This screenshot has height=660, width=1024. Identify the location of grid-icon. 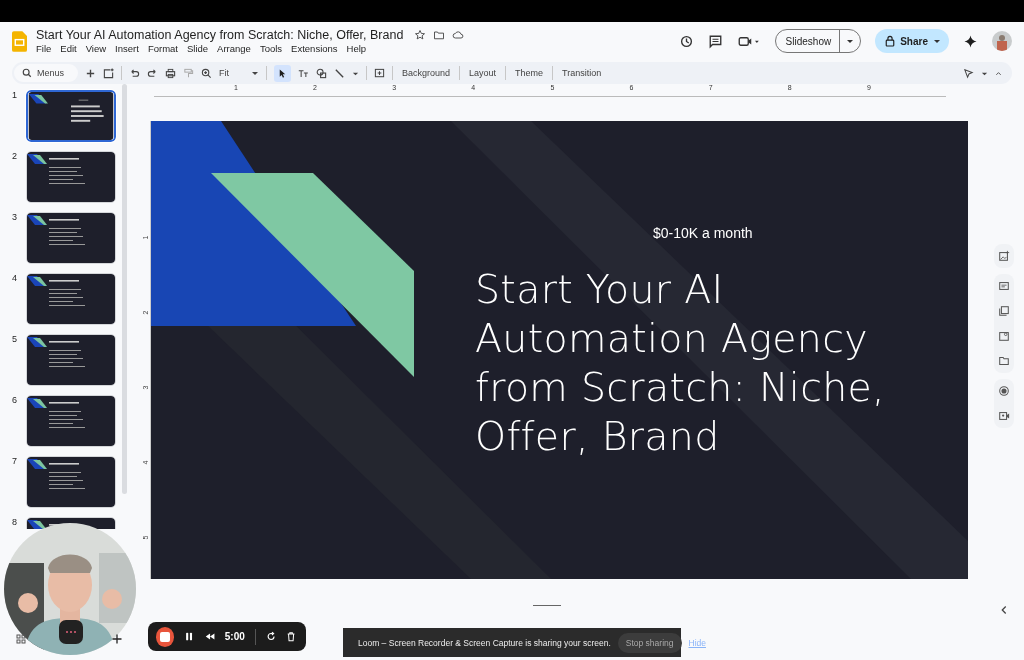
(21, 639).